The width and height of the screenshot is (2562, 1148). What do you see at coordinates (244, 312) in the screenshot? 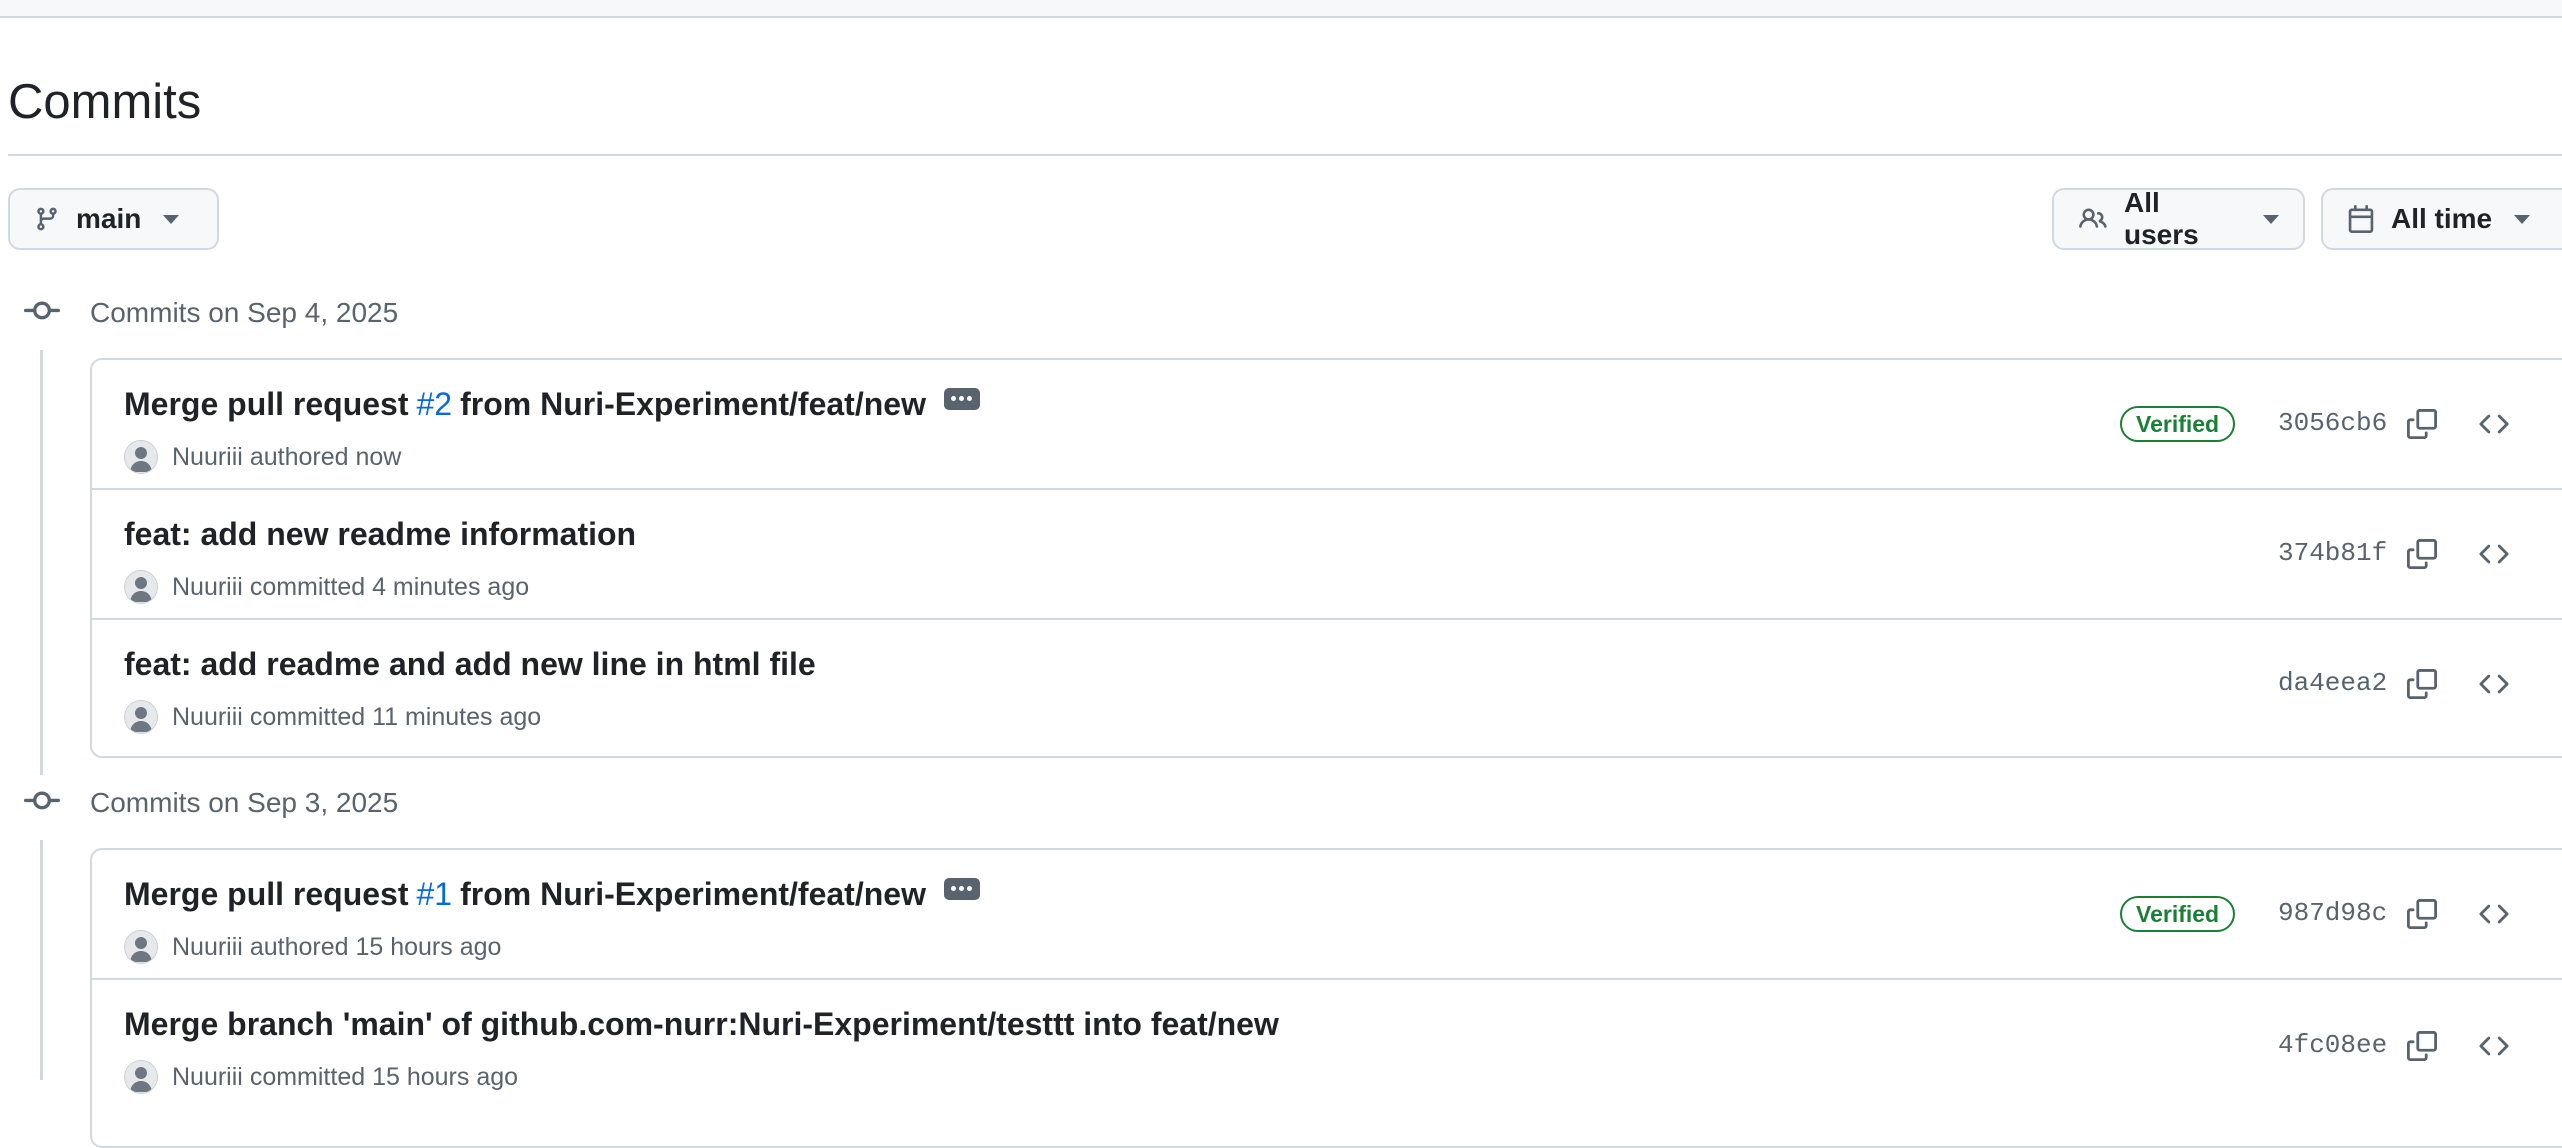
I see `commit-group-date: Commits on Sep 4, 2025` at bounding box center [244, 312].